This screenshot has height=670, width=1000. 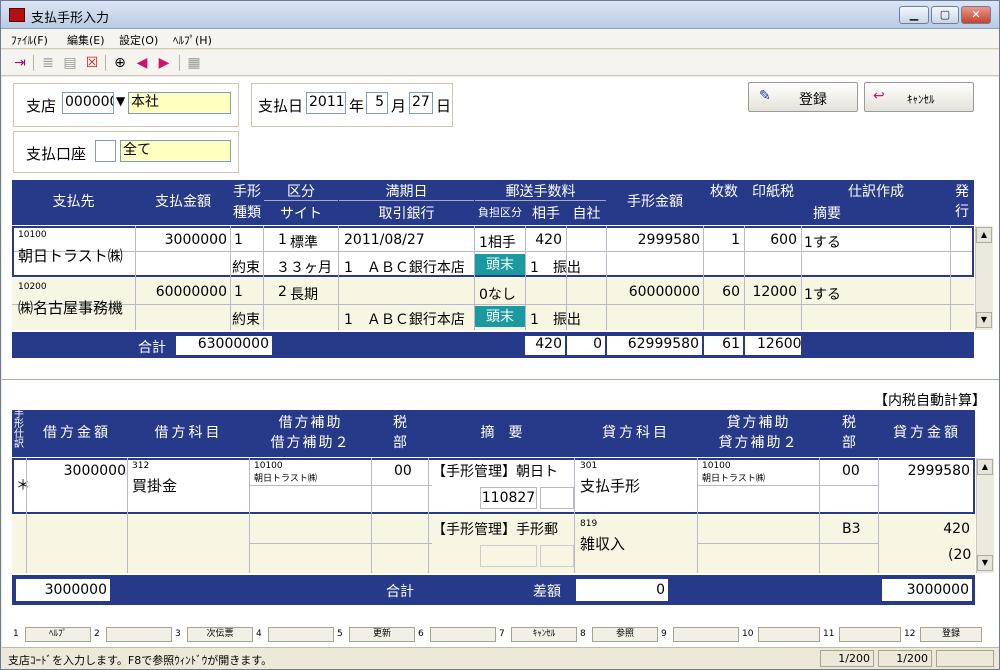 I want to click on fkey-9: 9, so click(x=700, y=635).